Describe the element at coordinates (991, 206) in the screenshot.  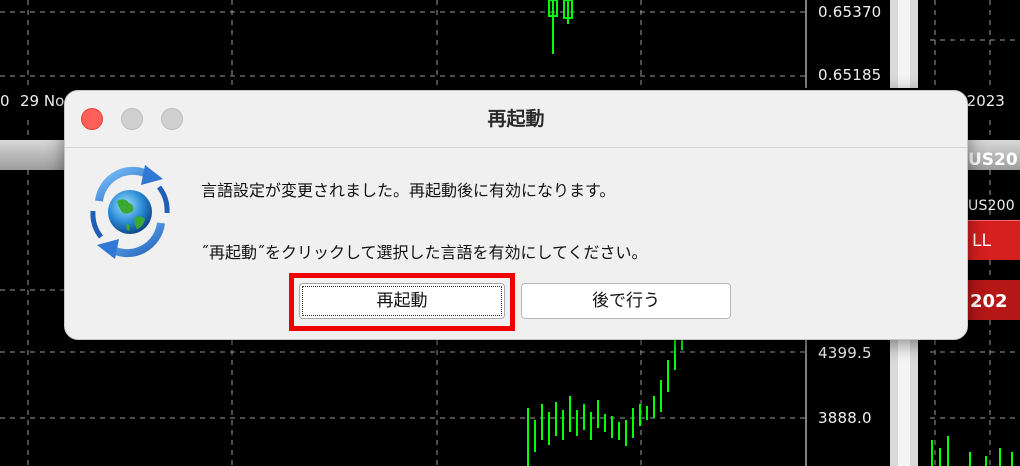
I see `symbol-small-right: US200` at that location.